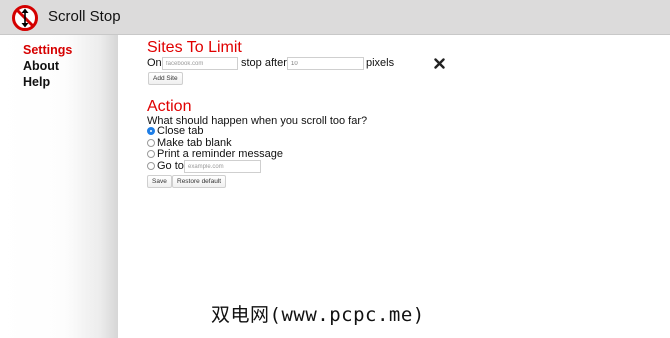 Image resolution: width=670 pixels, height=338 pixels. Describe the element at coordinates (318, 315) in the screenshot. I see `watermark-text: 双电网(www.pcpc.me)` at that location.